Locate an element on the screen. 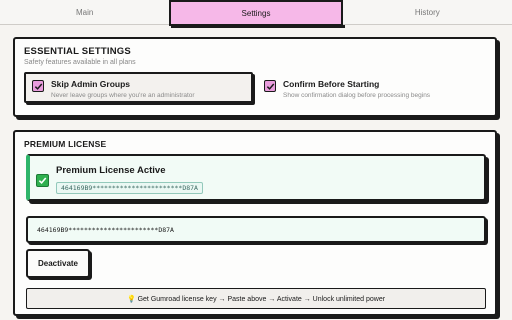 The width and height of the screenshot is (512, 320). essential-settings-title: ESSENTIAL SETTINGS is located at coordinates (77, 51).